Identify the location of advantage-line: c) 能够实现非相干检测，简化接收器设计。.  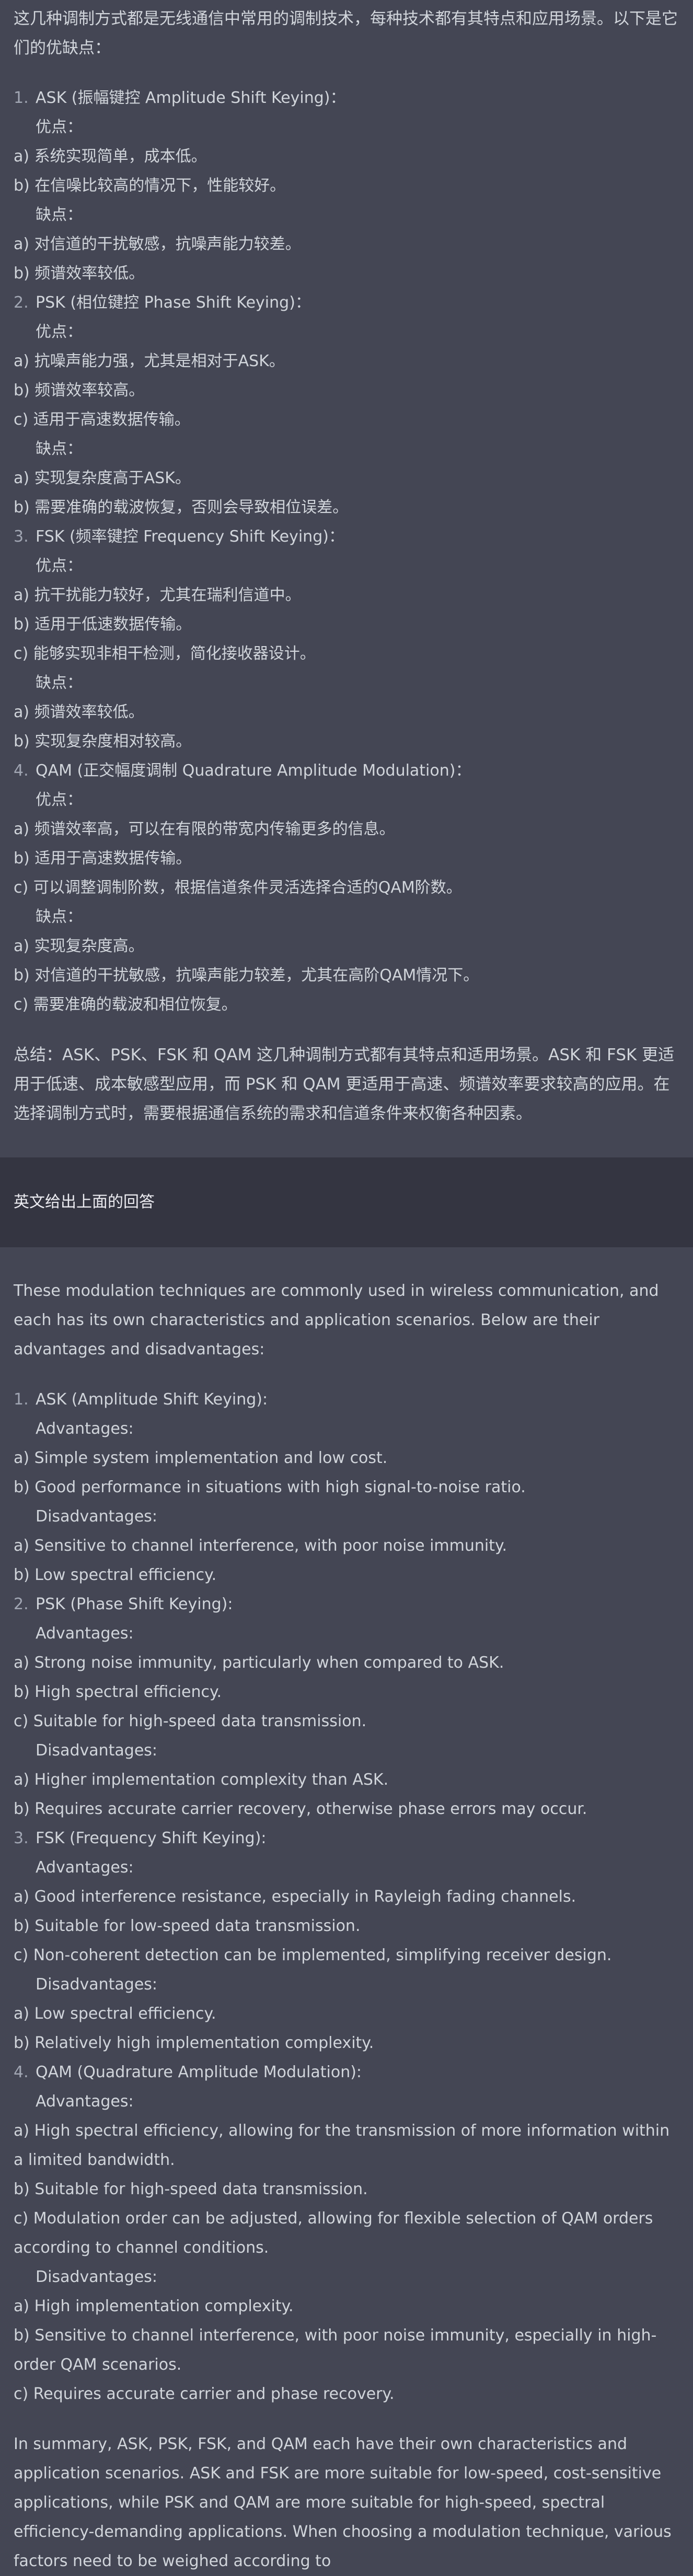
(165, 654).